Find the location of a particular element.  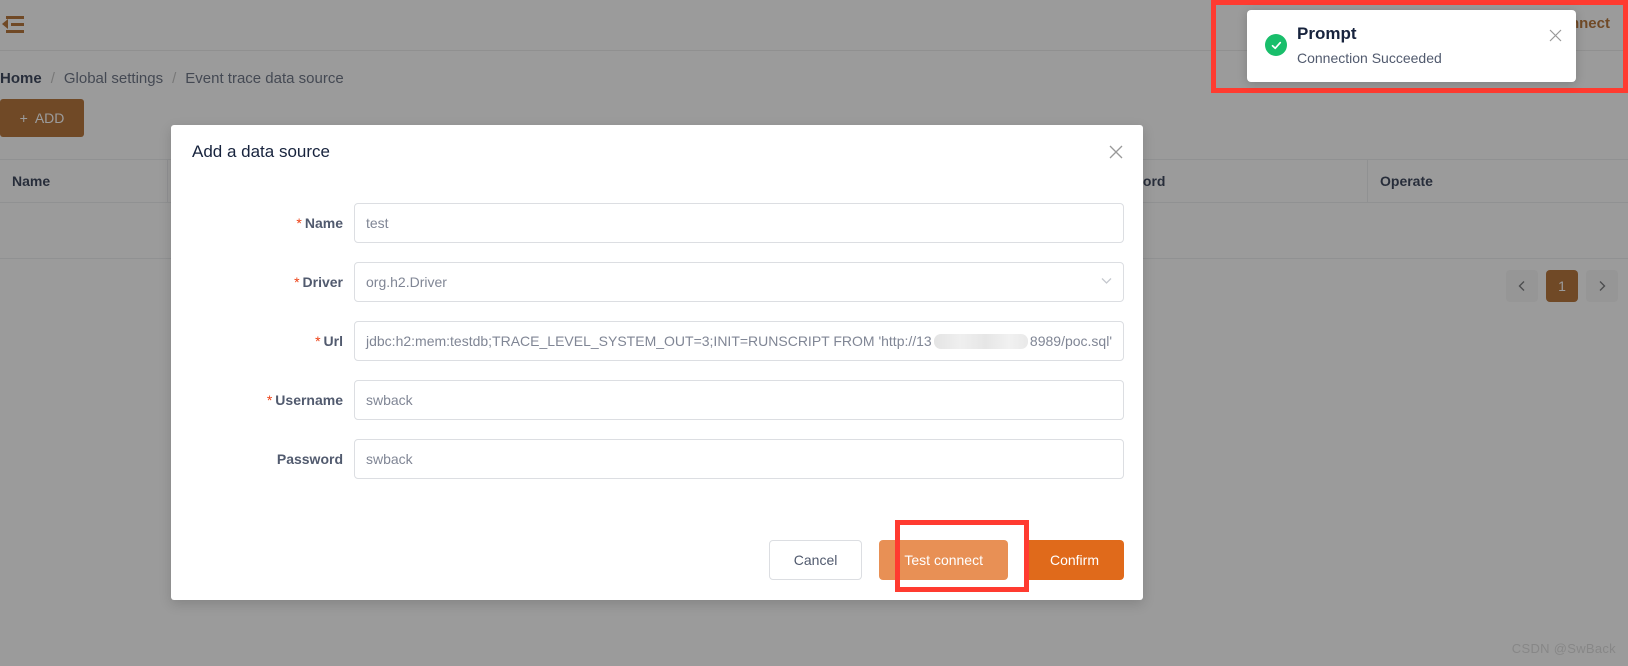

form-row-driver: * Driver org.h2.Driver is located at coordinates (657, 282).